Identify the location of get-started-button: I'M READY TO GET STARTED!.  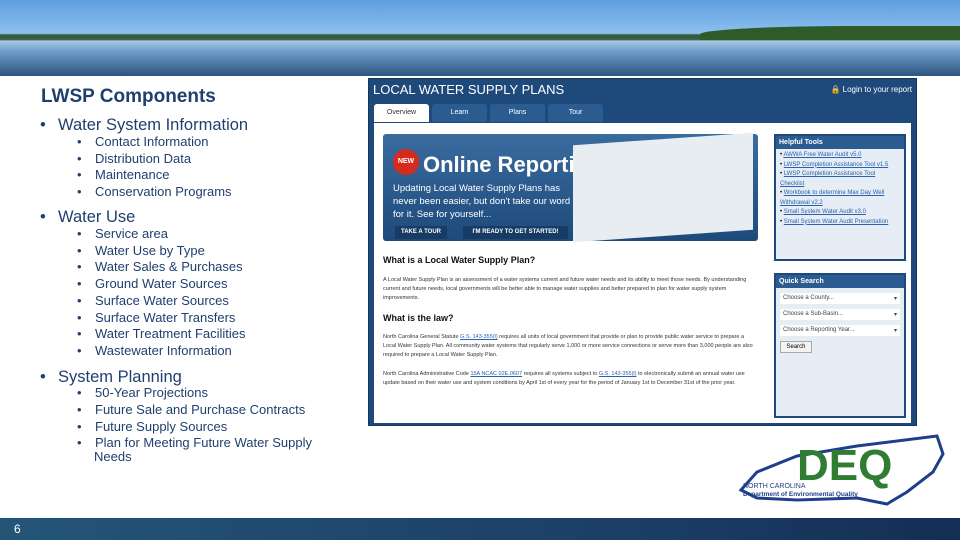
(515, 232).